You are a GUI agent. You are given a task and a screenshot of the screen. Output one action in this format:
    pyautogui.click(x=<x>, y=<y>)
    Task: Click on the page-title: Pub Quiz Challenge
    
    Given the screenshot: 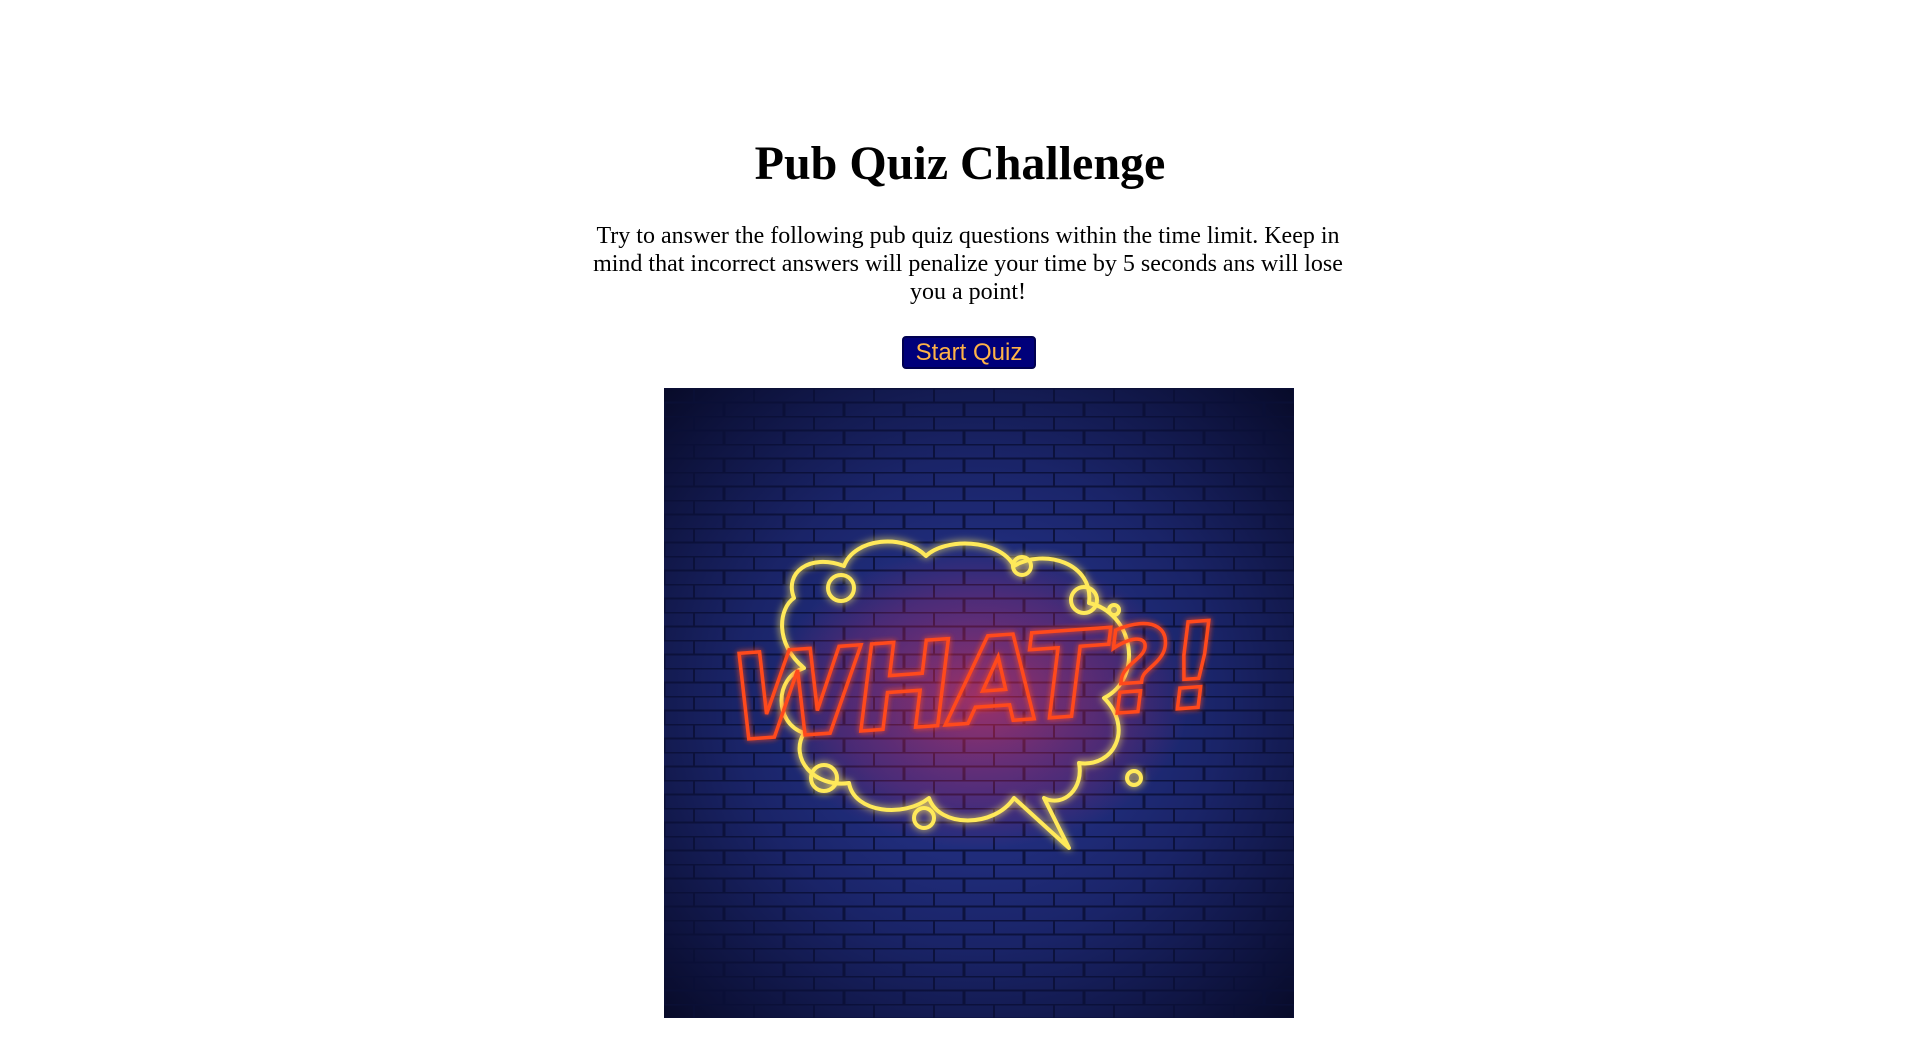 What is the action you would take?
    pyautogui.click(x=960, y=163)
    